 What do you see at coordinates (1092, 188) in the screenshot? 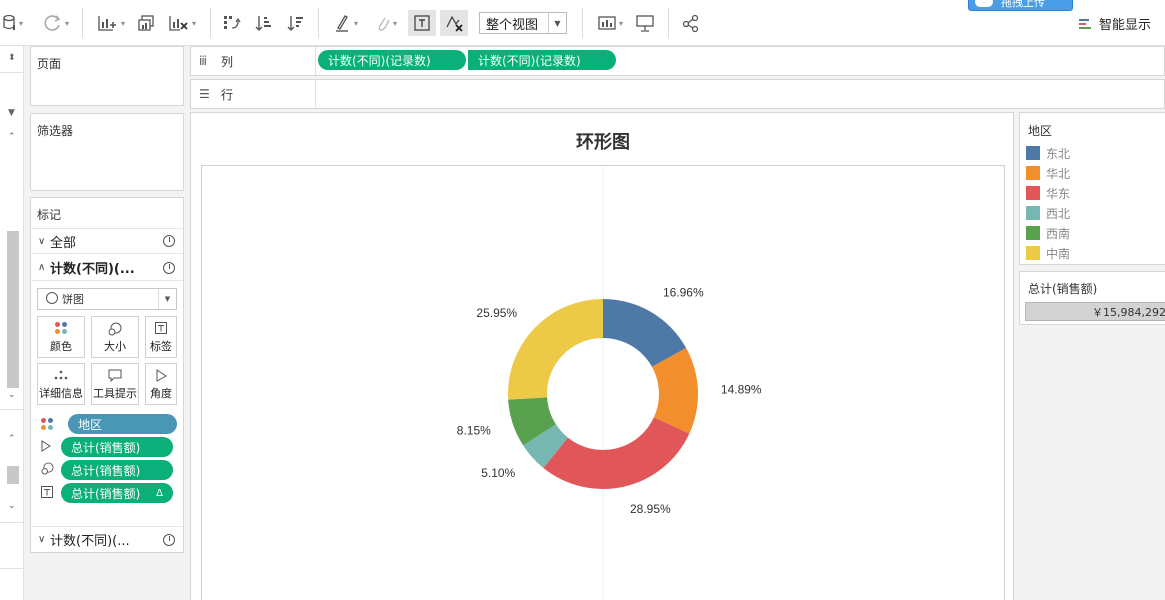
I see `color-legend: 地区 东北 华北 华东 西北 西南 中南` at bounding box center [1092, 188].